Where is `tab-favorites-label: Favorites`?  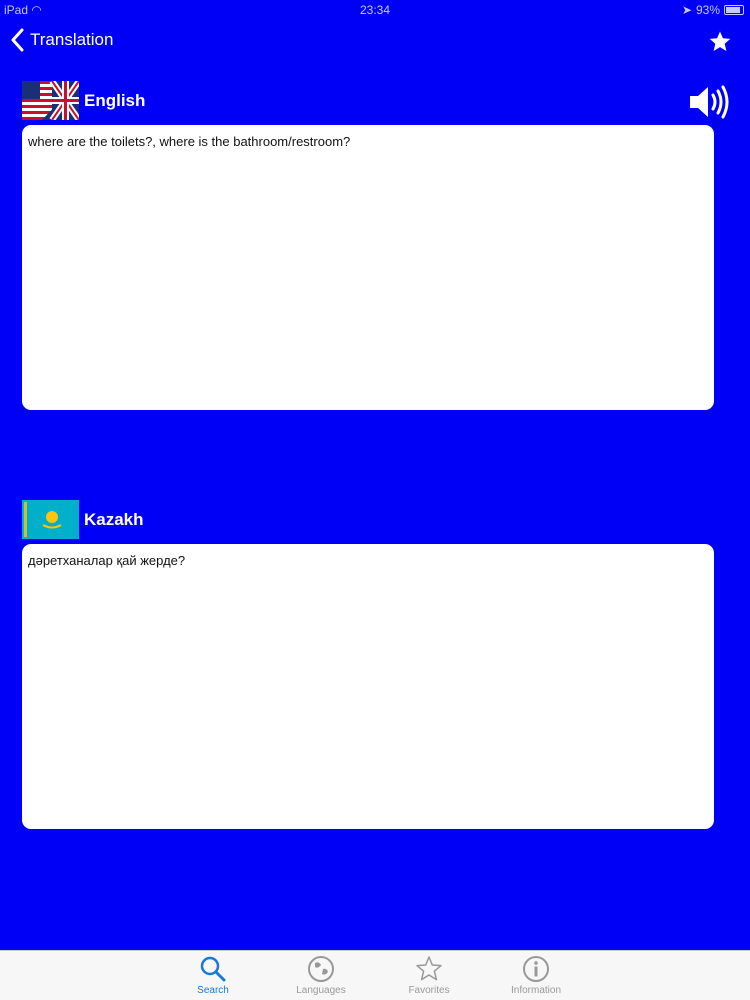 tab-favorites-label: Favorites is located at coordinates (429, 990).